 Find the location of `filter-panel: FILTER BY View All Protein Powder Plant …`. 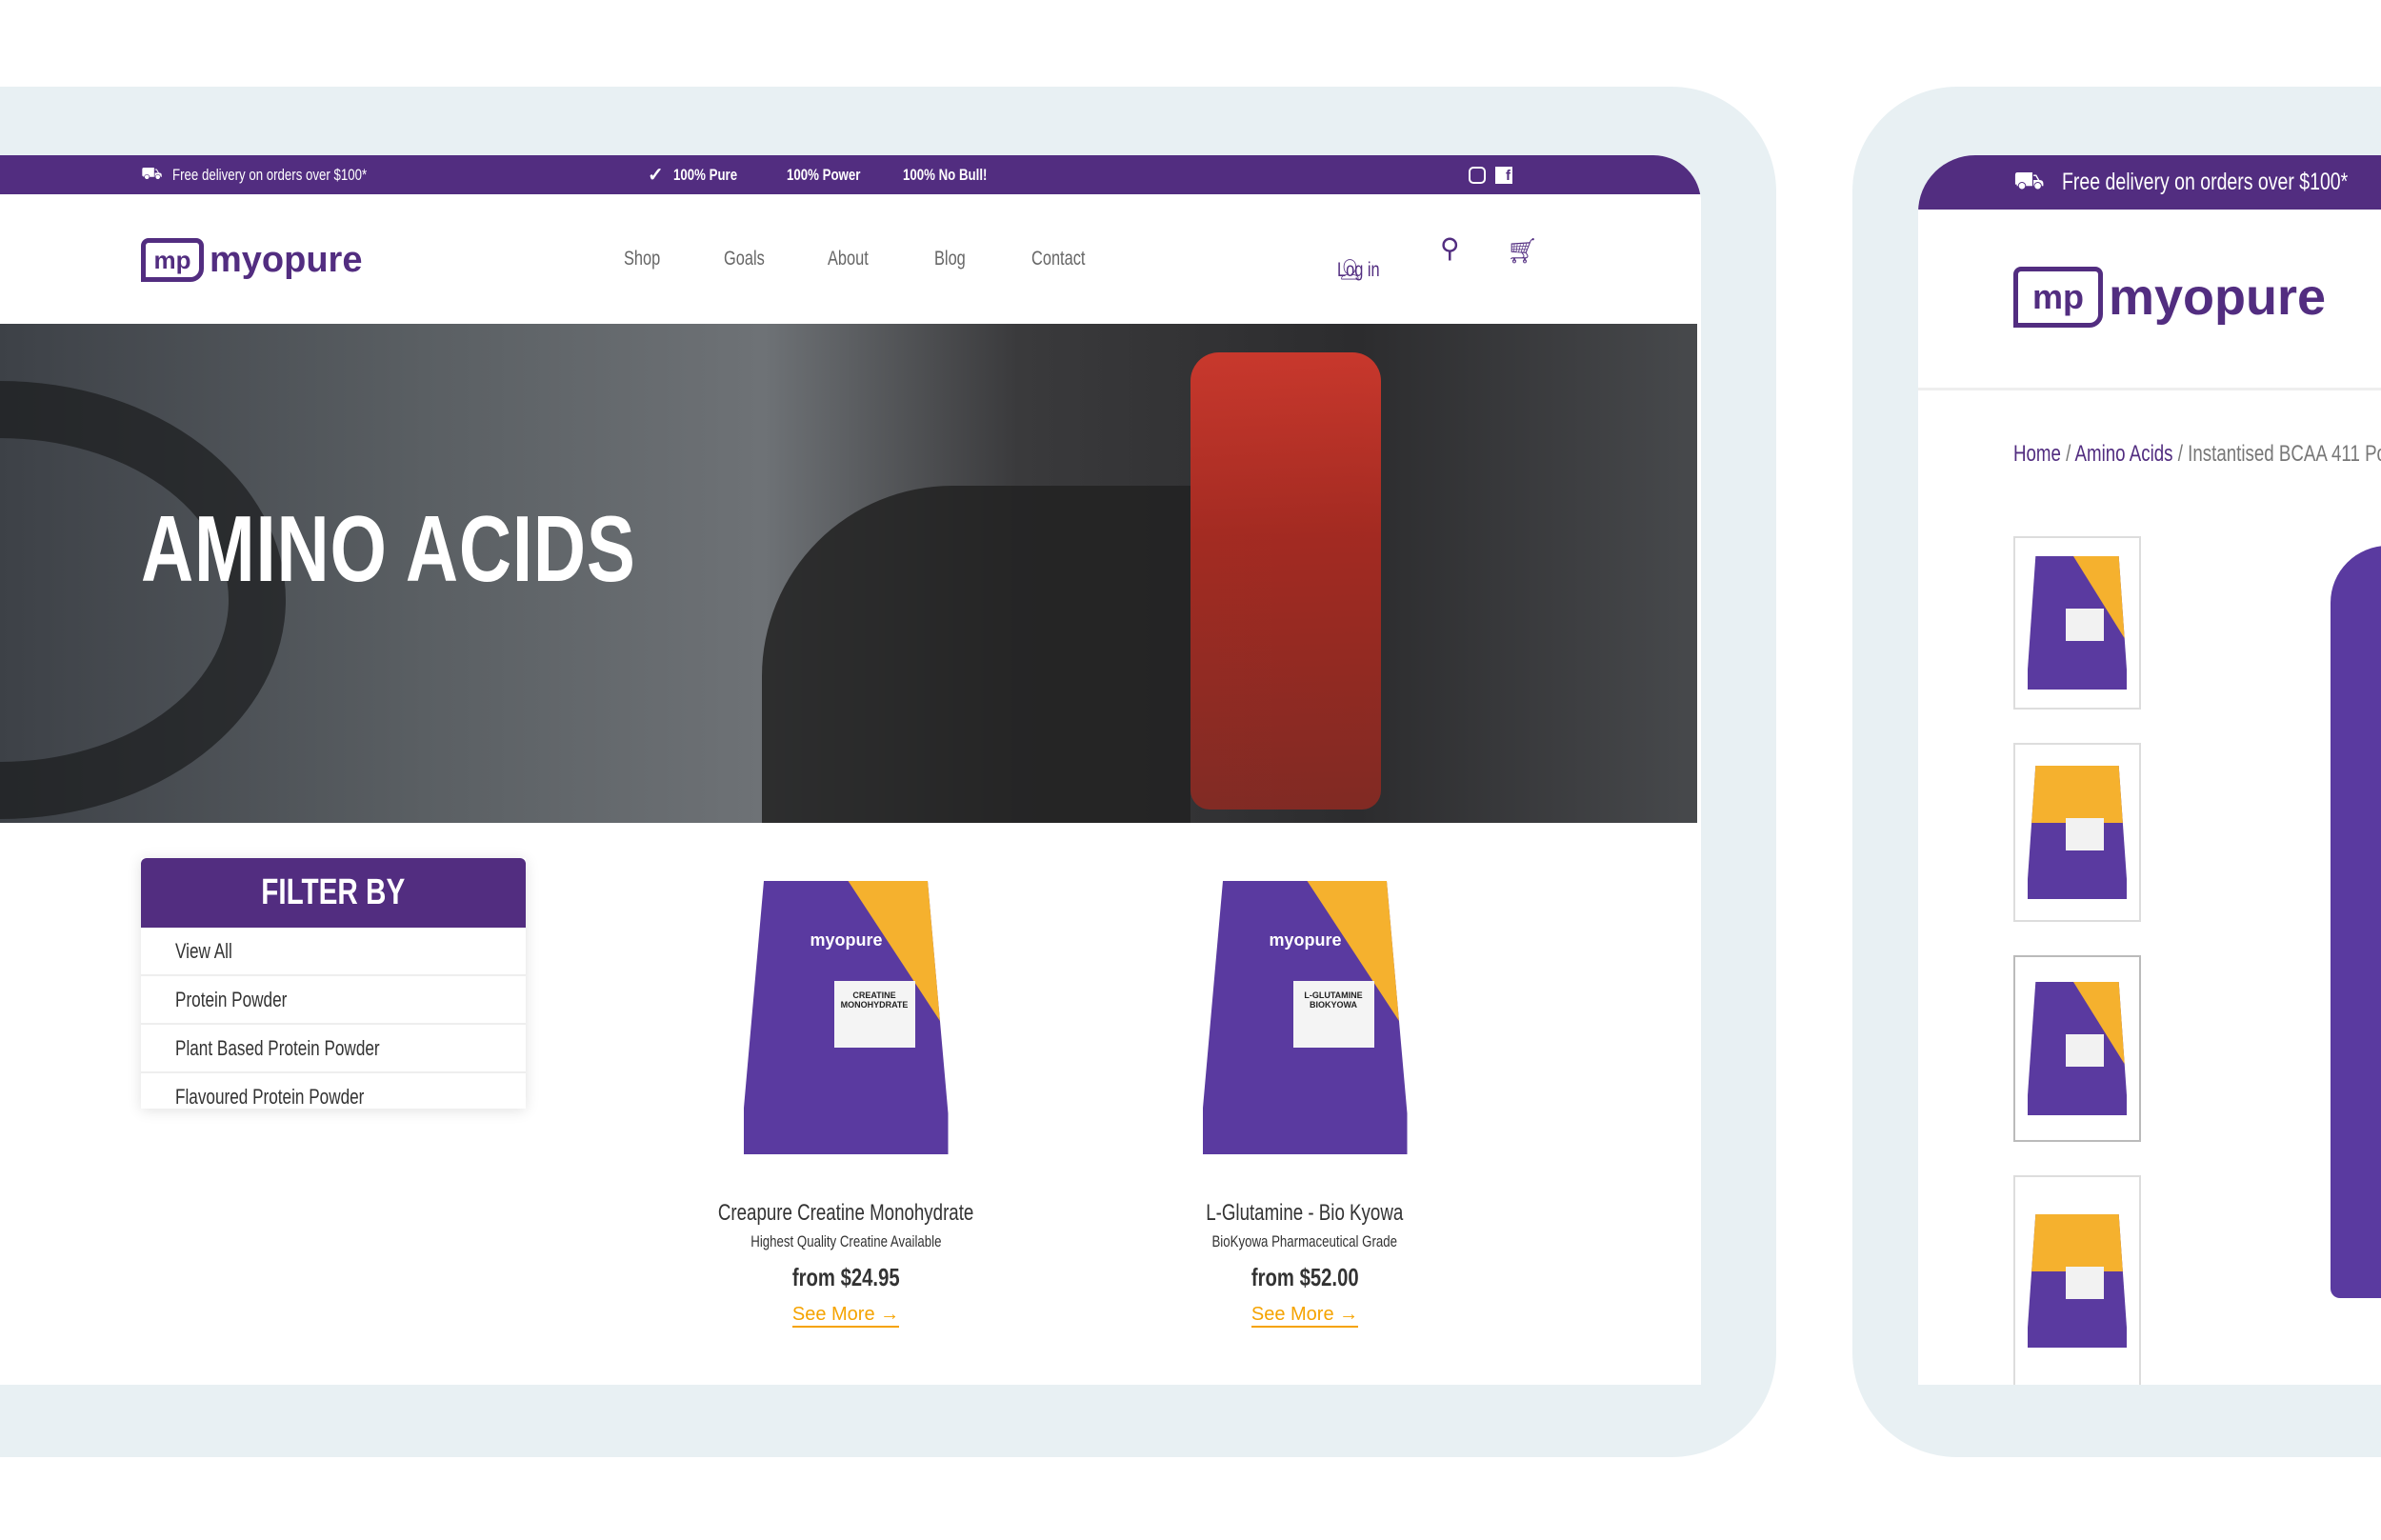

filter-panel: FILTER BY View All Protein Powder Plant … is located at coordinates (333, 983).